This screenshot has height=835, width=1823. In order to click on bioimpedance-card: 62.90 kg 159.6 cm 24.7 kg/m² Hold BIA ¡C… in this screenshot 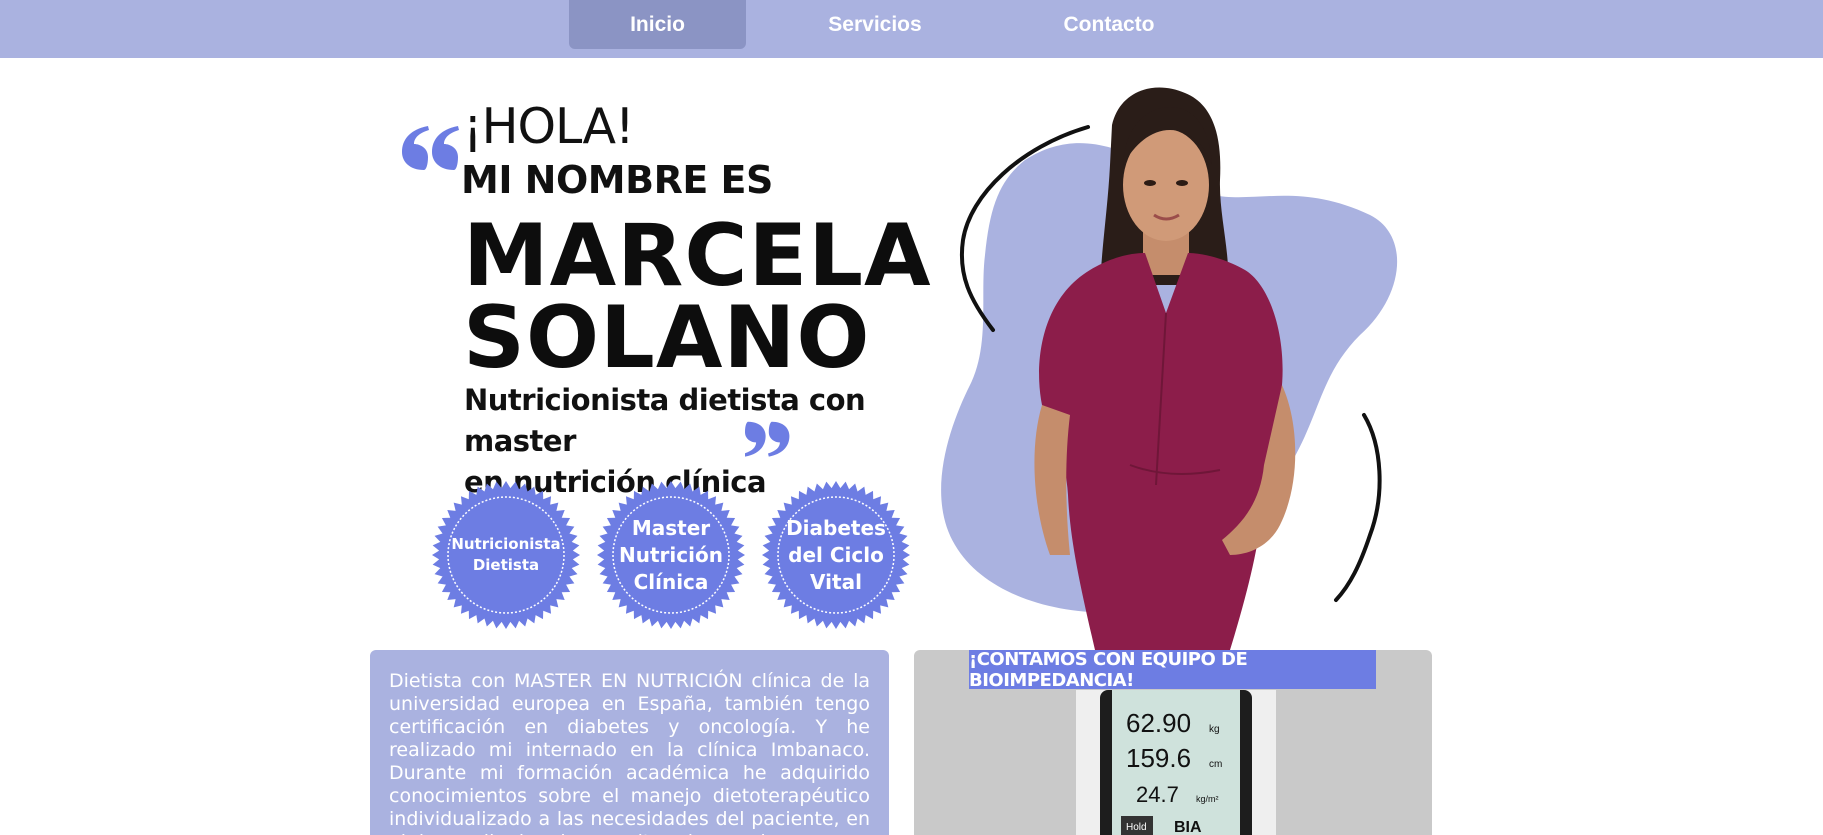, I will do `click(1173, 742)`.